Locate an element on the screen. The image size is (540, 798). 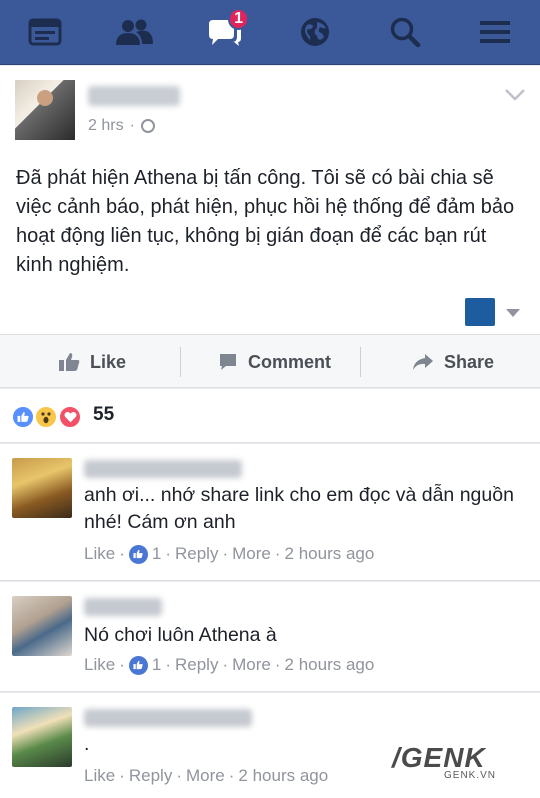
menu-icon is located at coordinates (495, 32).